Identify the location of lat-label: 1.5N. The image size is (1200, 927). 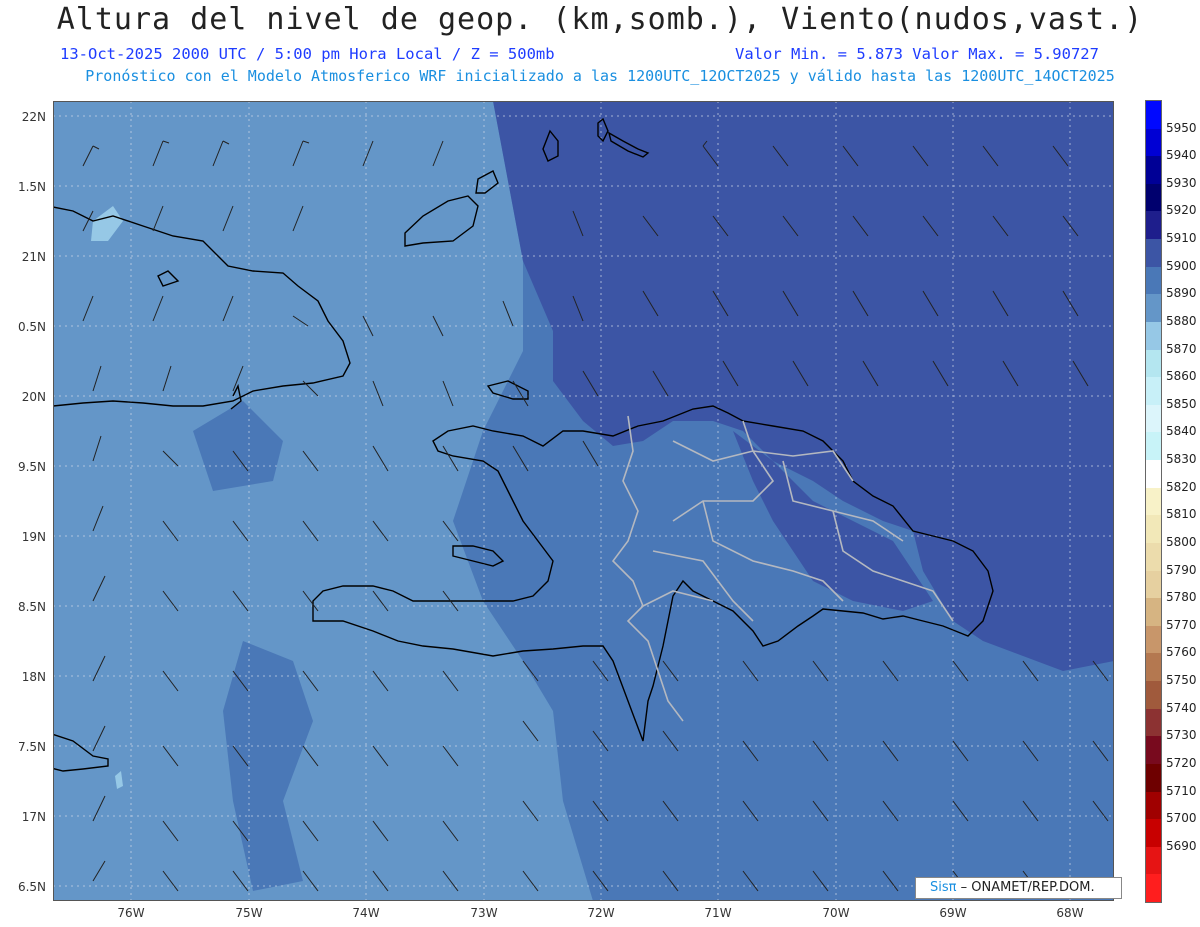
(31, 187).